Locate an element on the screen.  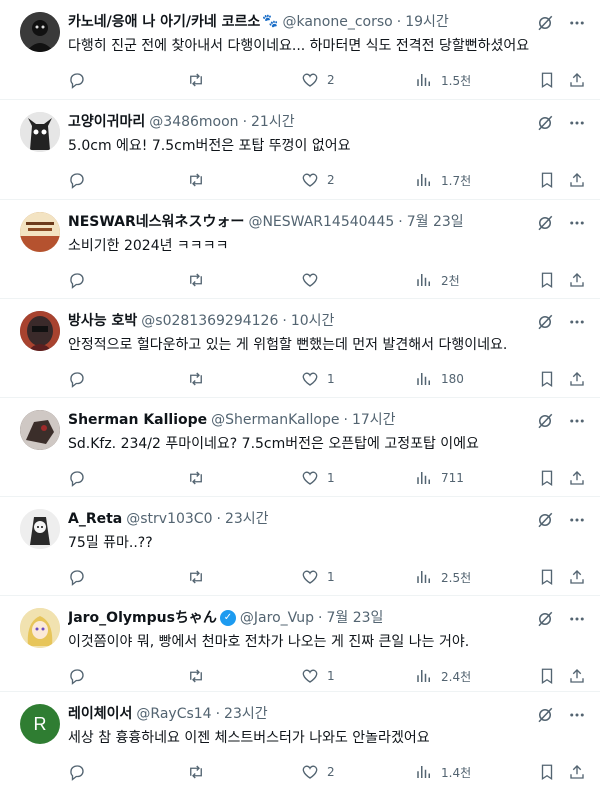
user-handle: @RayCs14 is located at coordinates (173, 714).